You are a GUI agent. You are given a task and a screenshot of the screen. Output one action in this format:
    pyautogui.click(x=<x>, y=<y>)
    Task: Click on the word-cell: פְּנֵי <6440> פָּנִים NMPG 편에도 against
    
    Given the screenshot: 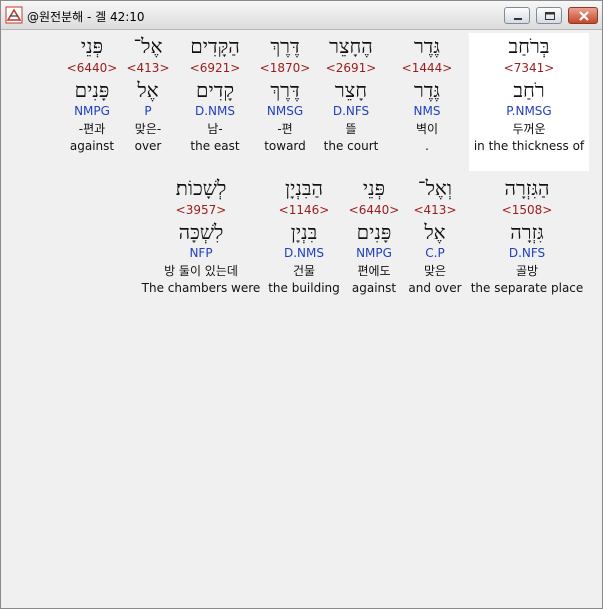 What is the action you would take?
    pyautogui.click(x=374, y=244)
    